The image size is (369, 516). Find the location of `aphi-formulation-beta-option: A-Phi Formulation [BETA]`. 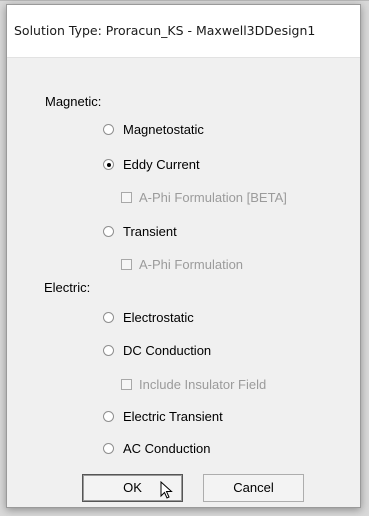

aphi-formulation-beta-option: A-Phi Formulation [BETA] is located at coordinates (204, 197).